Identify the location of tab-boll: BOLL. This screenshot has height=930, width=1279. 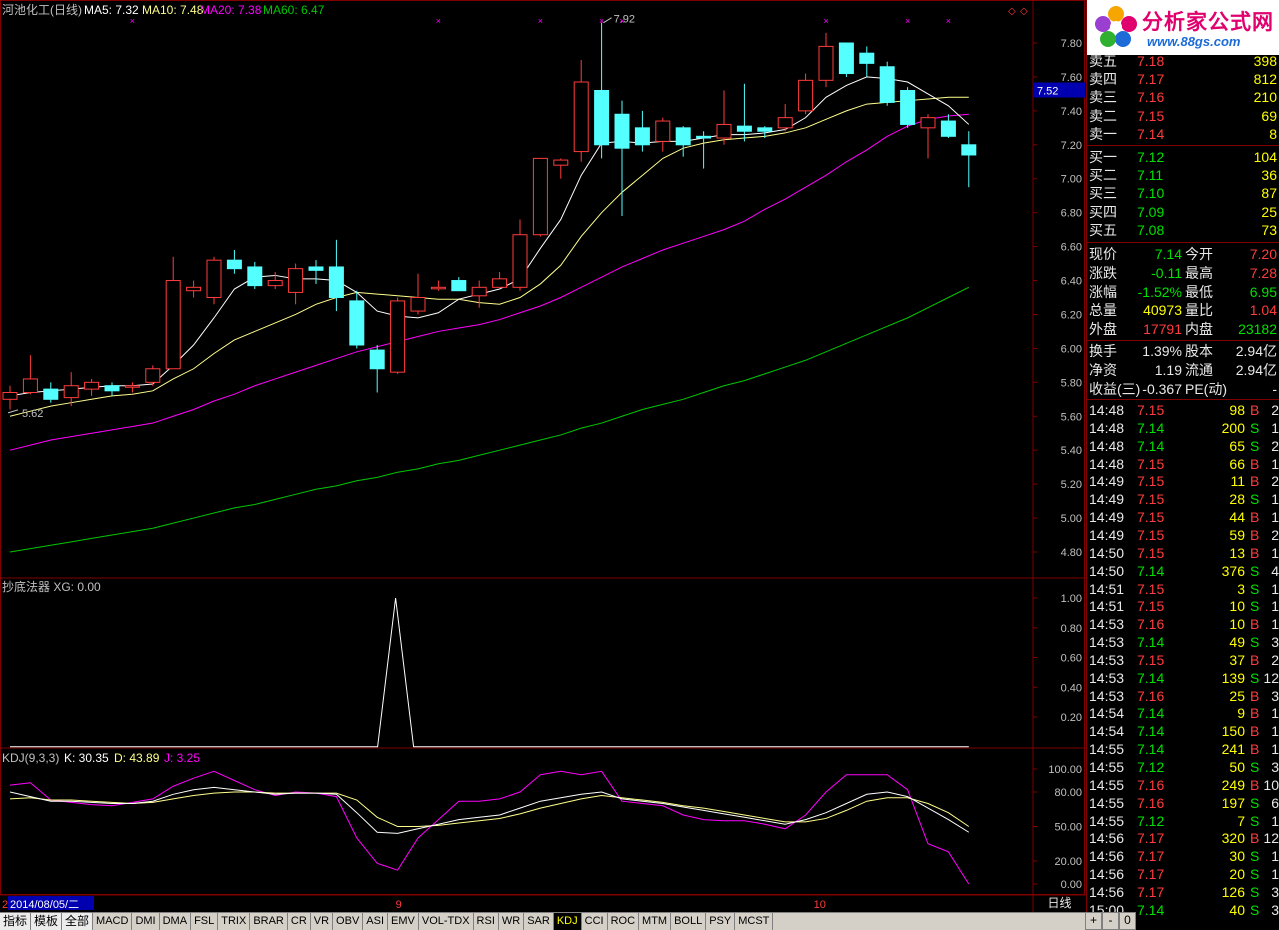
(689, 921).